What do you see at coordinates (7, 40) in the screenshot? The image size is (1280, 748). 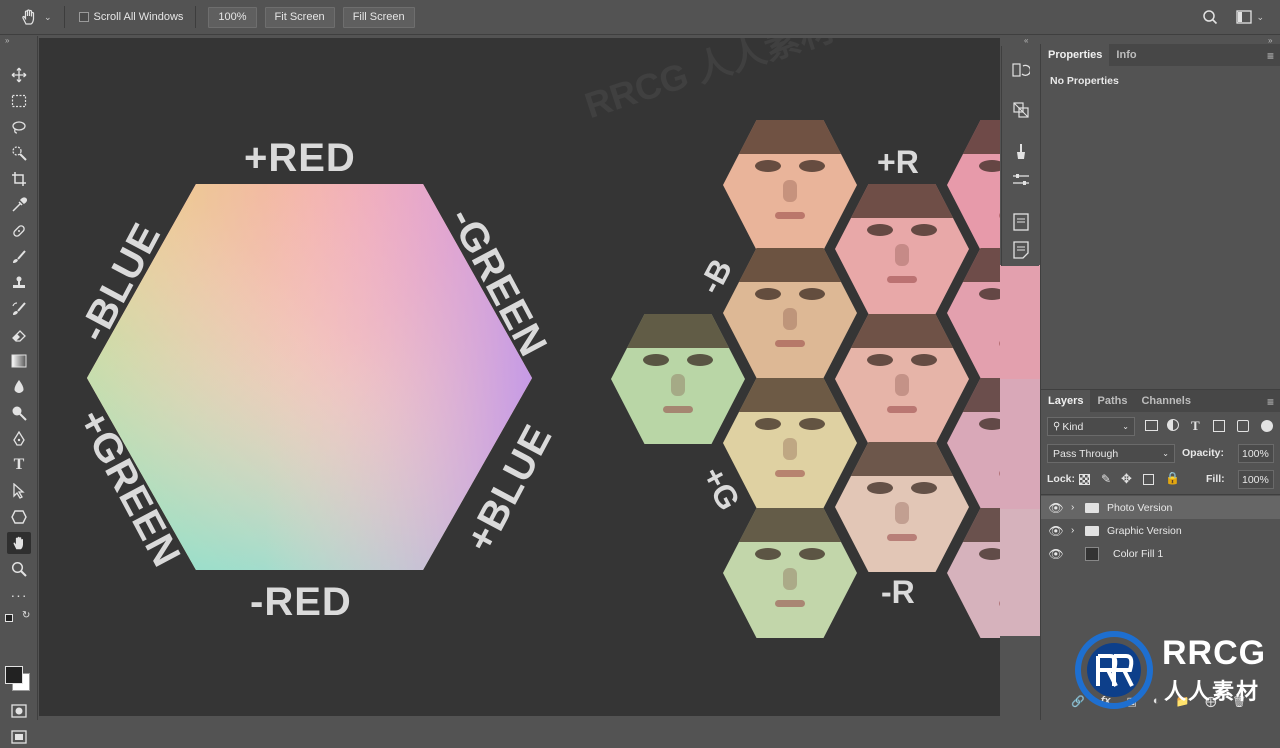 I see `collapse-arrows-icon: »` at bounding box center [7, 40].